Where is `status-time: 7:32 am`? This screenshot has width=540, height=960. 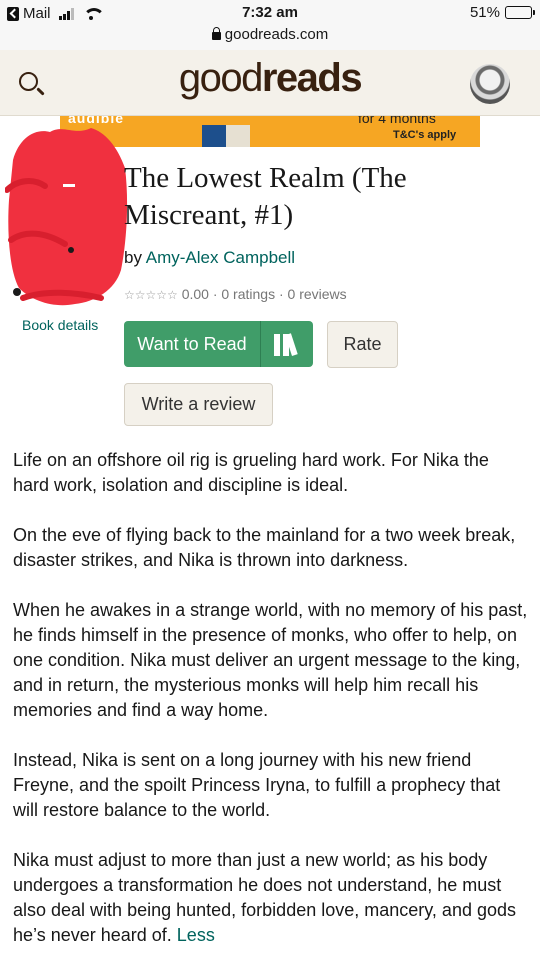 status-time: 7:32 am is located at coordinates (270, 12).